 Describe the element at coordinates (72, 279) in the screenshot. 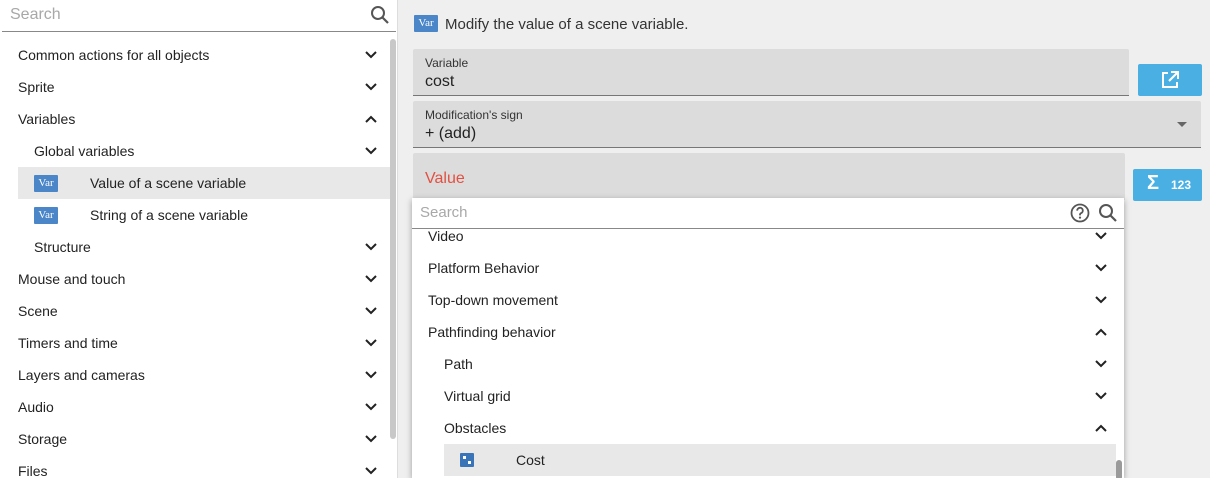

I see `tree-item-label: Mouse and touch` at that location.